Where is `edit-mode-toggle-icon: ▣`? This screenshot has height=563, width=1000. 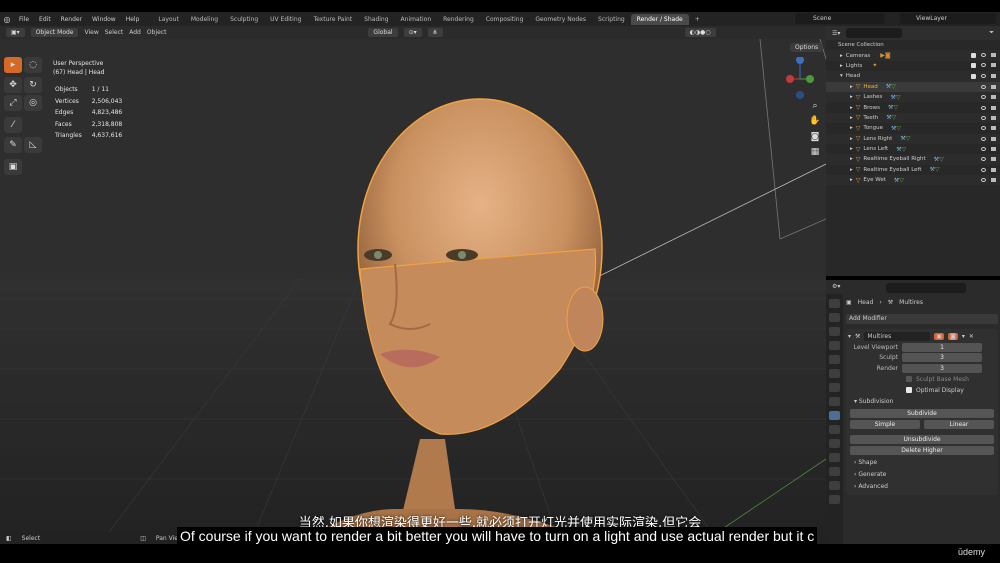
edit-mode-toggle-icon: ▣ is located at coordinates (939, 336).